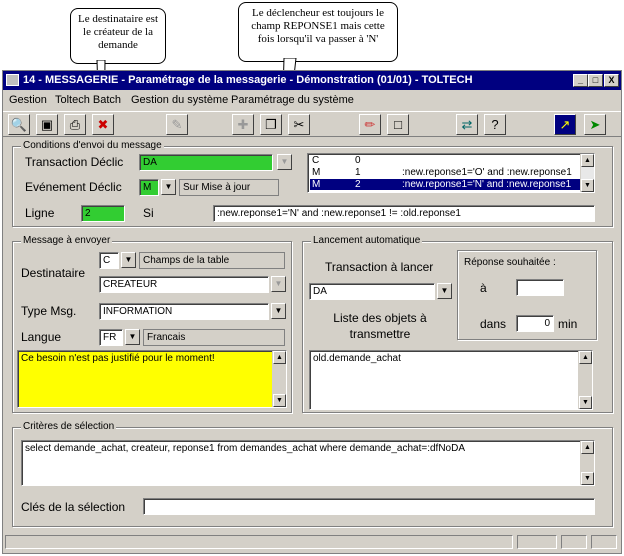 The width and height of the screenshot is (624, 556). Describe the element at coordinates (565, 124) in the screenshot. I see `chart-icon: ↗` at that location.